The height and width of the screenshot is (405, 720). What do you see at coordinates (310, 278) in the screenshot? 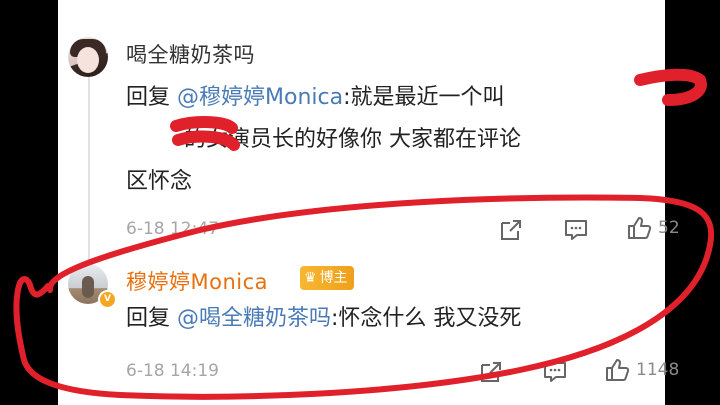
I see `crown-icon: ♛` at bounding box center [310, 278].